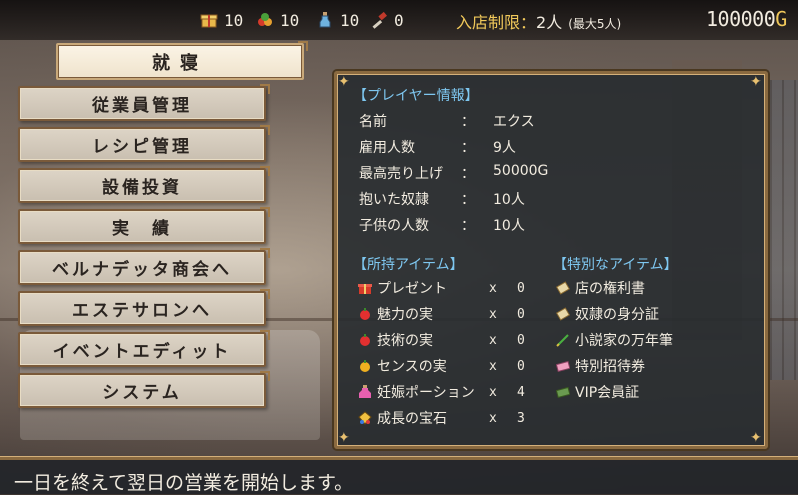 The image size is (798, 495). What do you see at coordinates (365, 340) in the screenshot?
I see `skill-fruit-icon` at bounding box center [365, 340].